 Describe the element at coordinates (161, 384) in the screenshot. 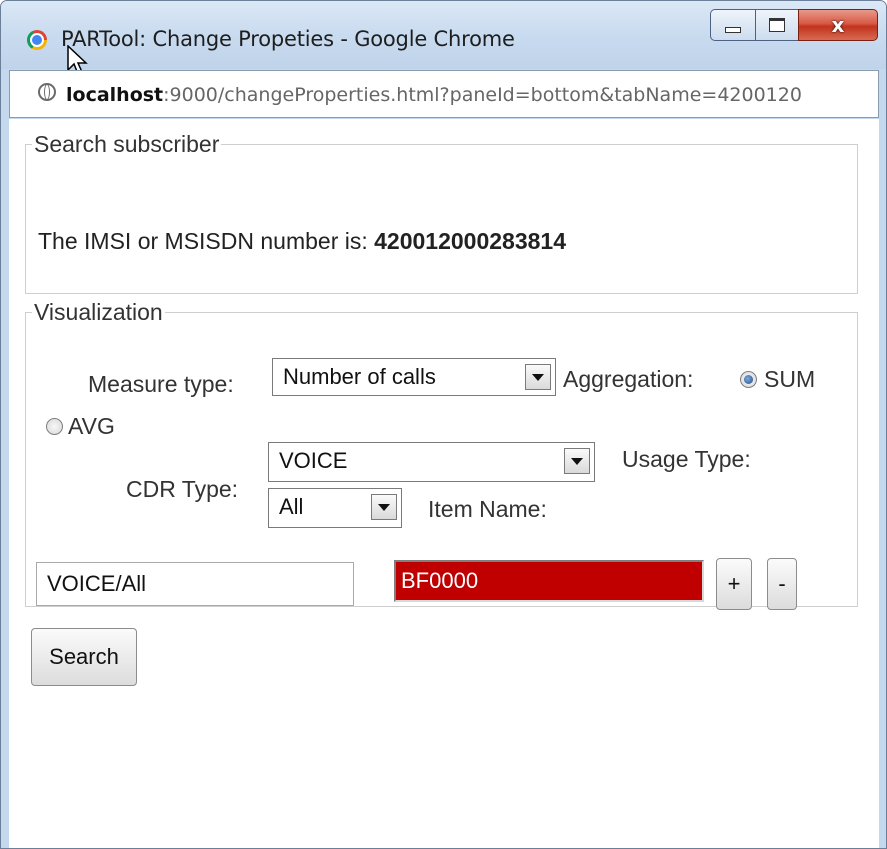

I see `measure-type-label: Measure type:` at that location.